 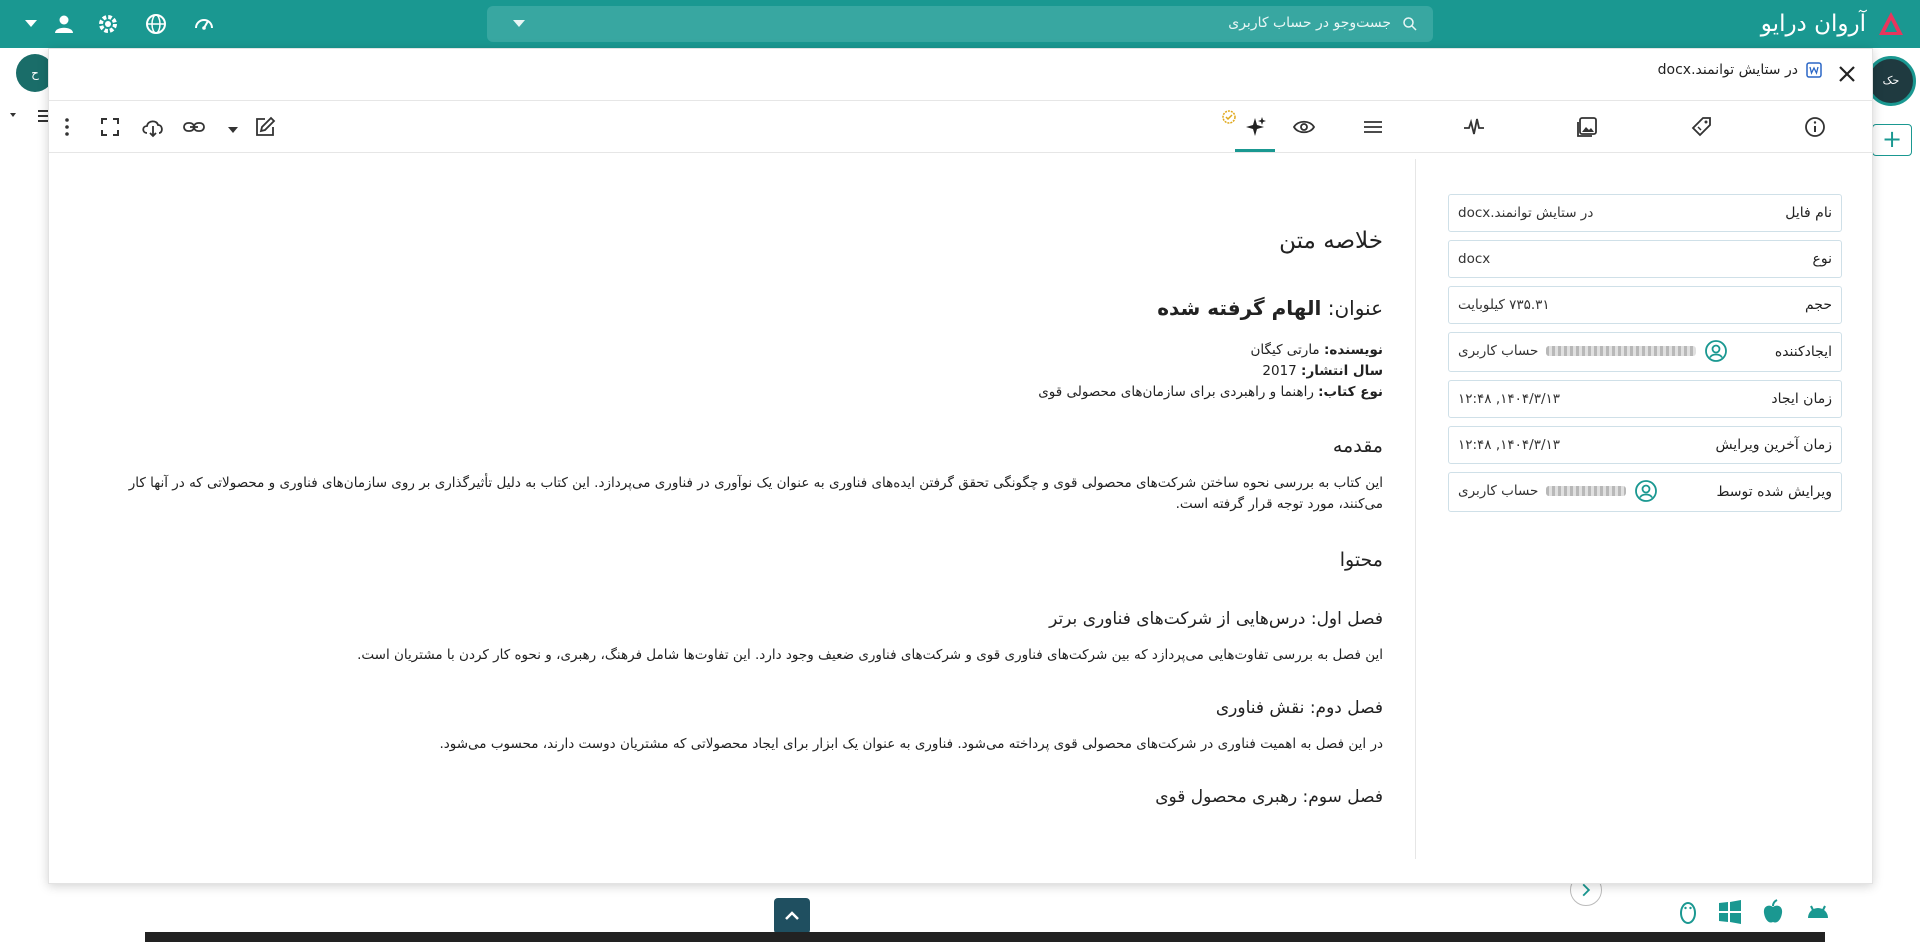 What do you see at coordinates (1891, 81) in the screenshot?
I see `user-avatar: حک` at bounding box center [1891, 81].